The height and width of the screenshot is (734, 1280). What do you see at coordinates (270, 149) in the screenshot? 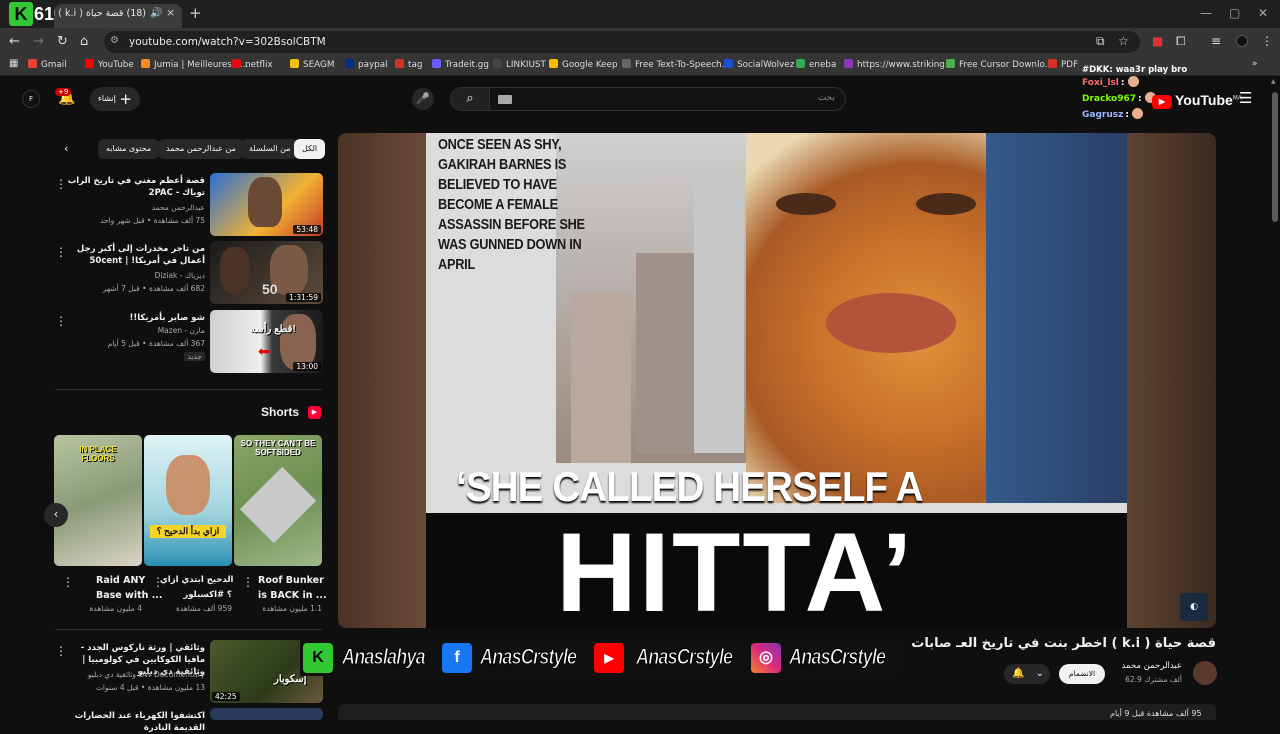
I see `chip-series: من السلسلة` at bounding box center [270, 149].